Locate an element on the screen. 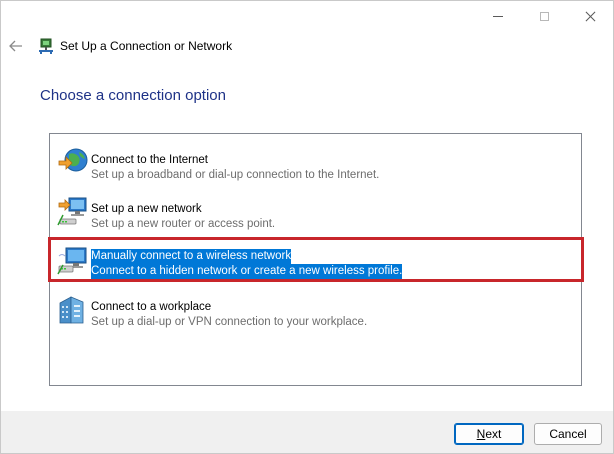 This screenshot has height=454, width=614. arrow-left-icon is located at coordinates (16, 46).